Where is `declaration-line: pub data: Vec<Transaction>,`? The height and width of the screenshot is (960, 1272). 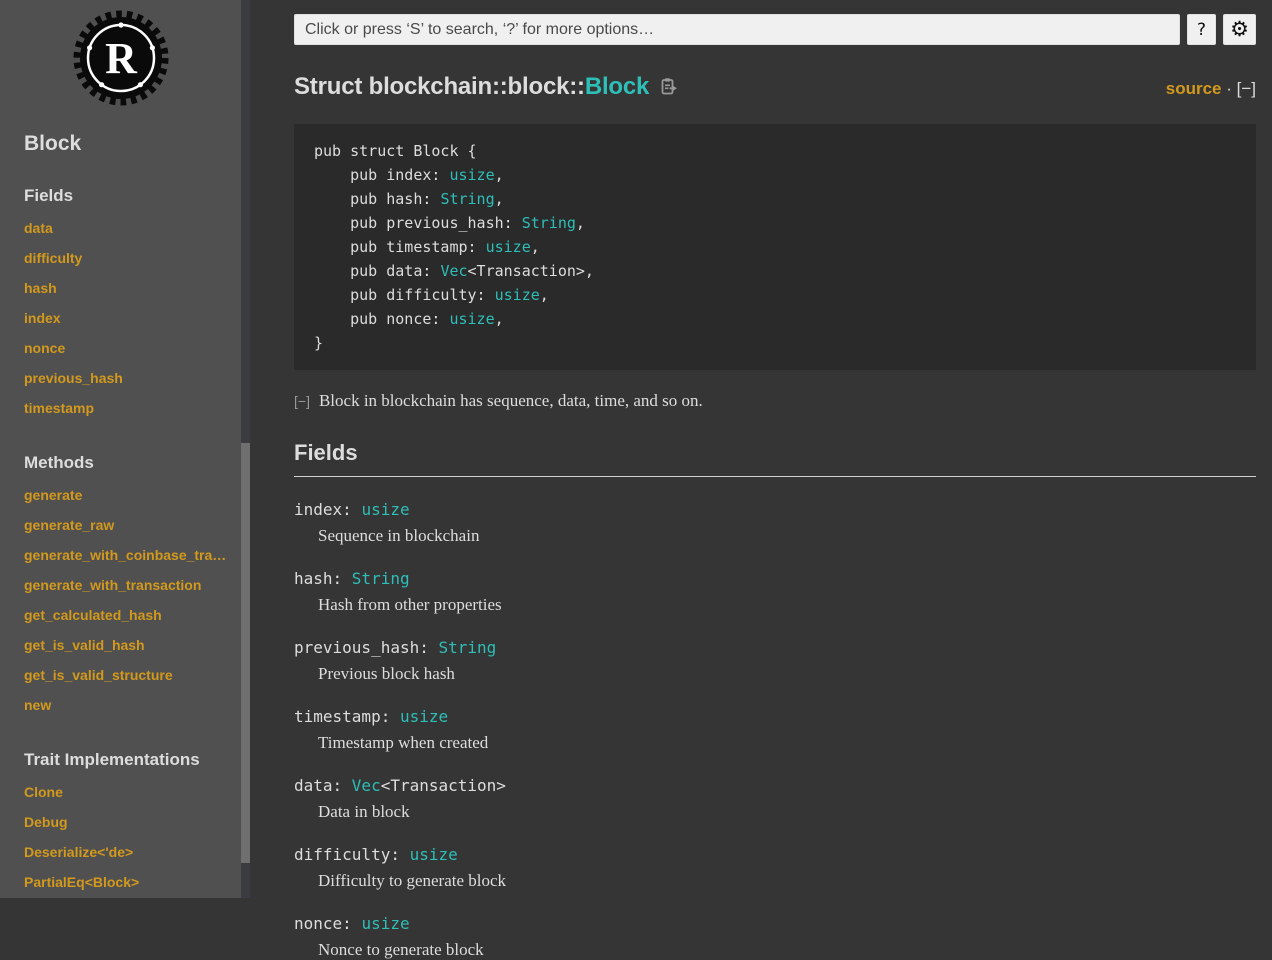 declaration-line: pub data: Vec<Transaction>, is located at coordinates (775, 271).